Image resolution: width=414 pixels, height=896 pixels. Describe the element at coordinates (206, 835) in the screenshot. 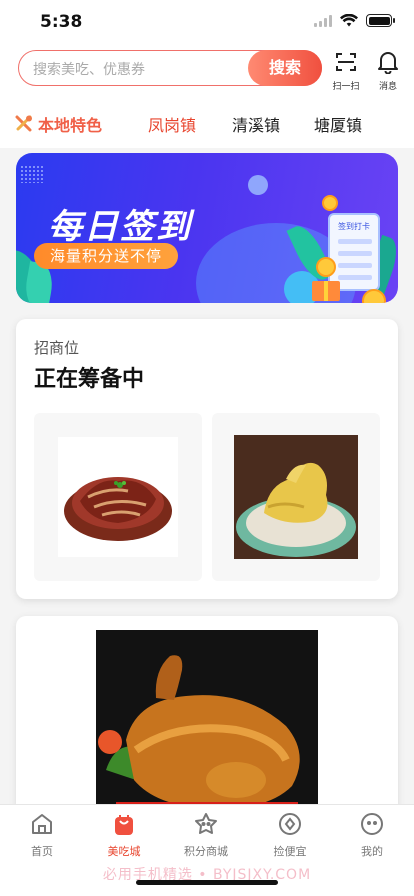

I see `tab-points-mall: 积分商城` at that location.